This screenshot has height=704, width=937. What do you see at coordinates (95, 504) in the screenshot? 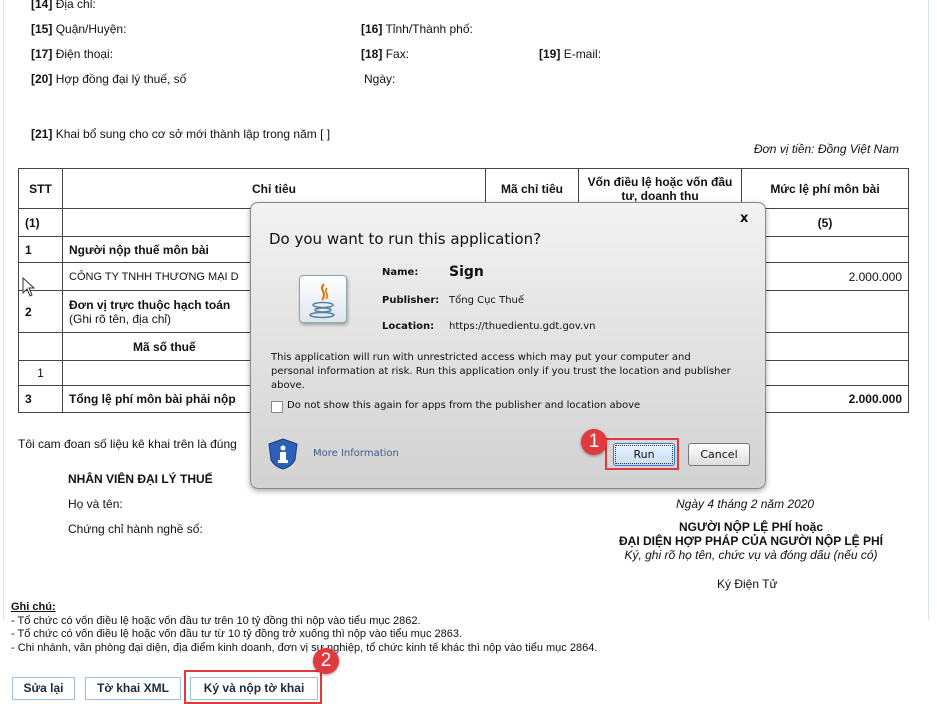
I see `agent-name-label: Họ và tên:` at bounding box center [95, 504].